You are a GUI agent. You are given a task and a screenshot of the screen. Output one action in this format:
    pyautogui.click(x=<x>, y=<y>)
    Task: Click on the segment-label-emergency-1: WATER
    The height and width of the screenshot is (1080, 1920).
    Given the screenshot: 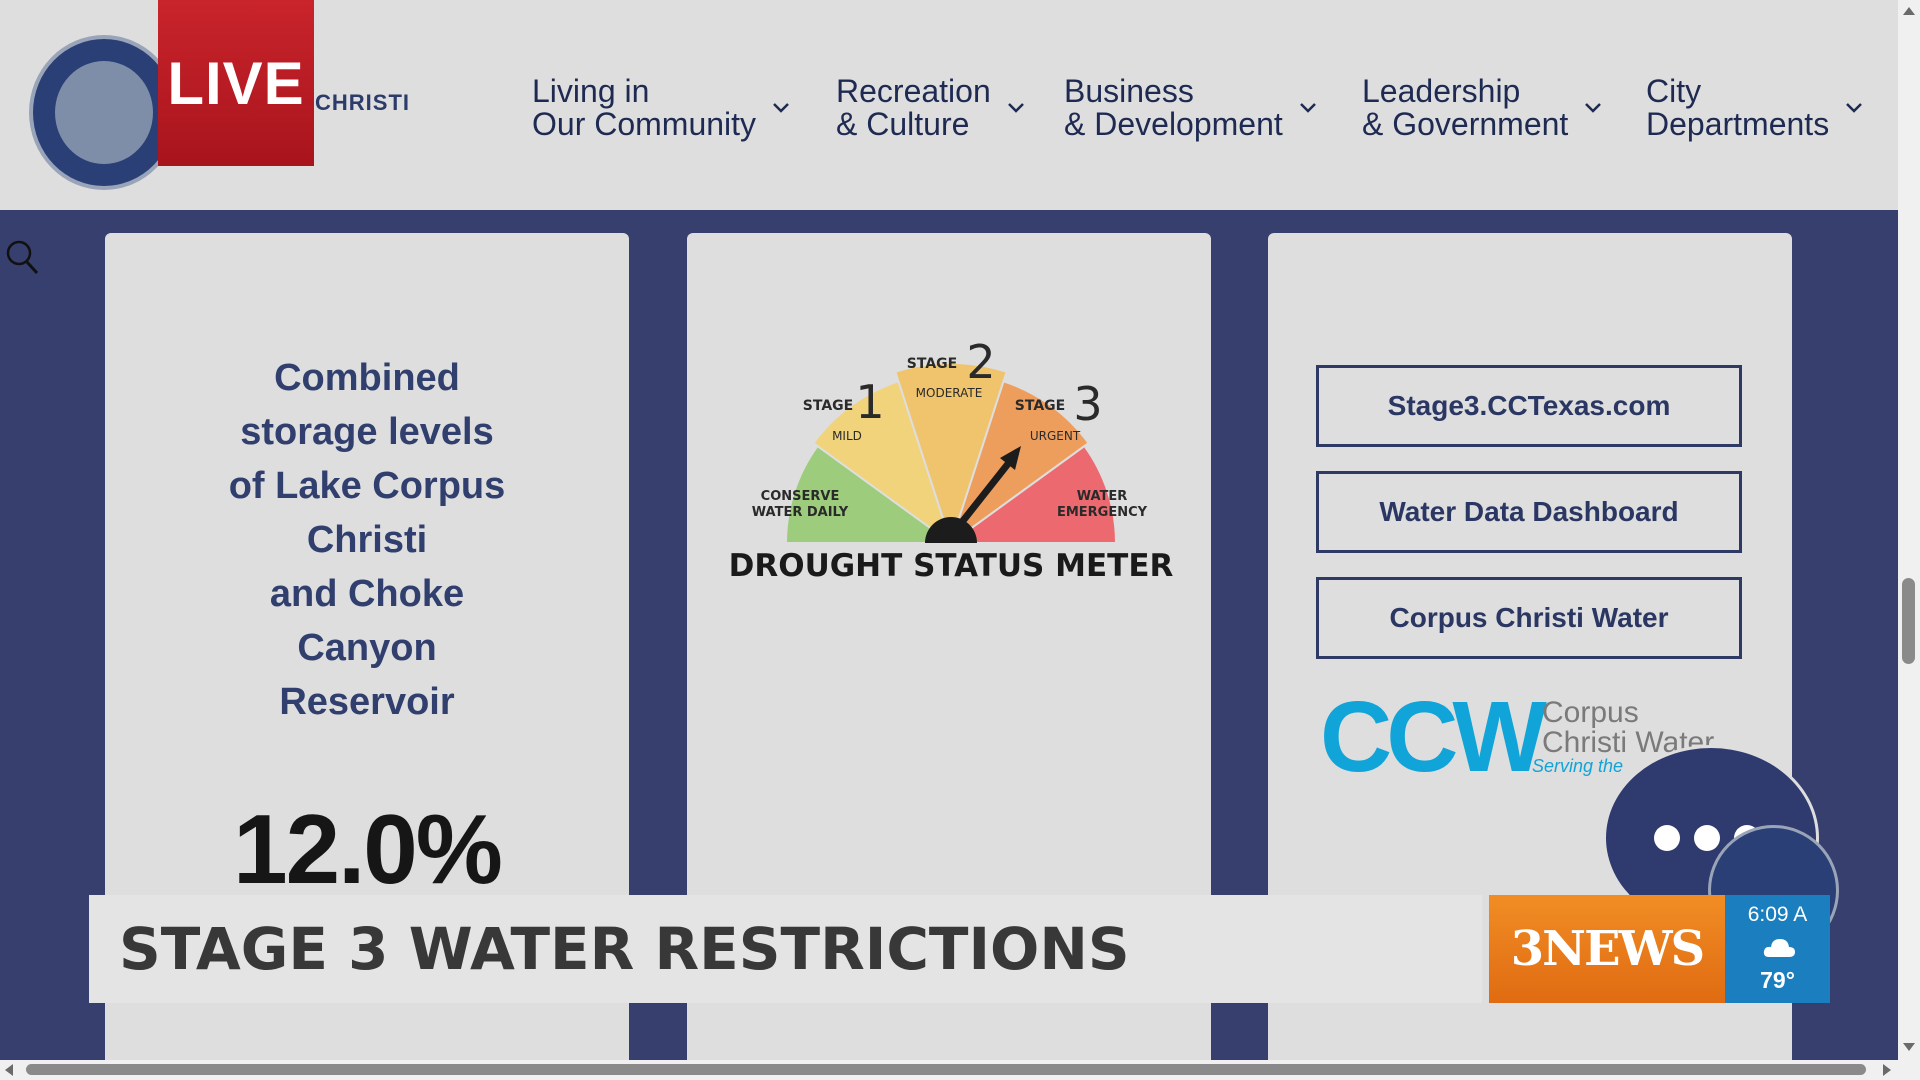 What is the action you would take?
    pyautogui.click(x=1102, y=496)
    